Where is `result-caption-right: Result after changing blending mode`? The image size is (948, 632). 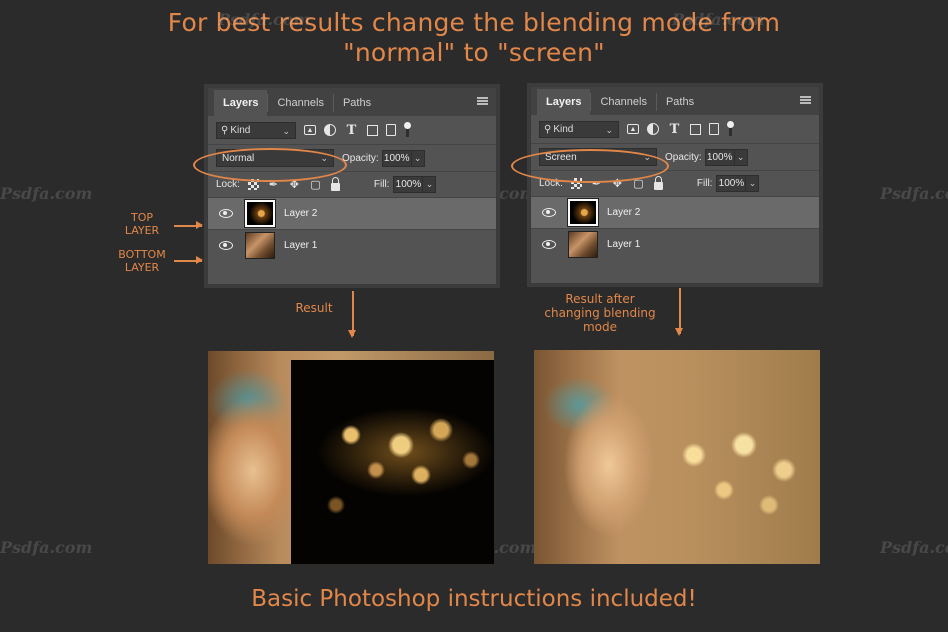 result-caption-right: Result after changing blending mode is located at coordinates (600, 313).